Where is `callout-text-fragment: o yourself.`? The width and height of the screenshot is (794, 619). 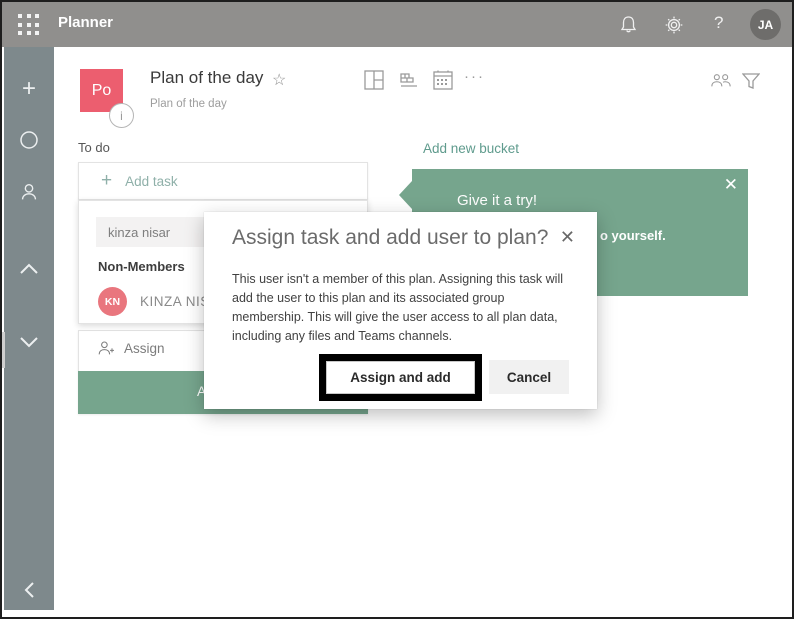 callout-text-fragment: o yourself. is located at coordinates (633, 235).